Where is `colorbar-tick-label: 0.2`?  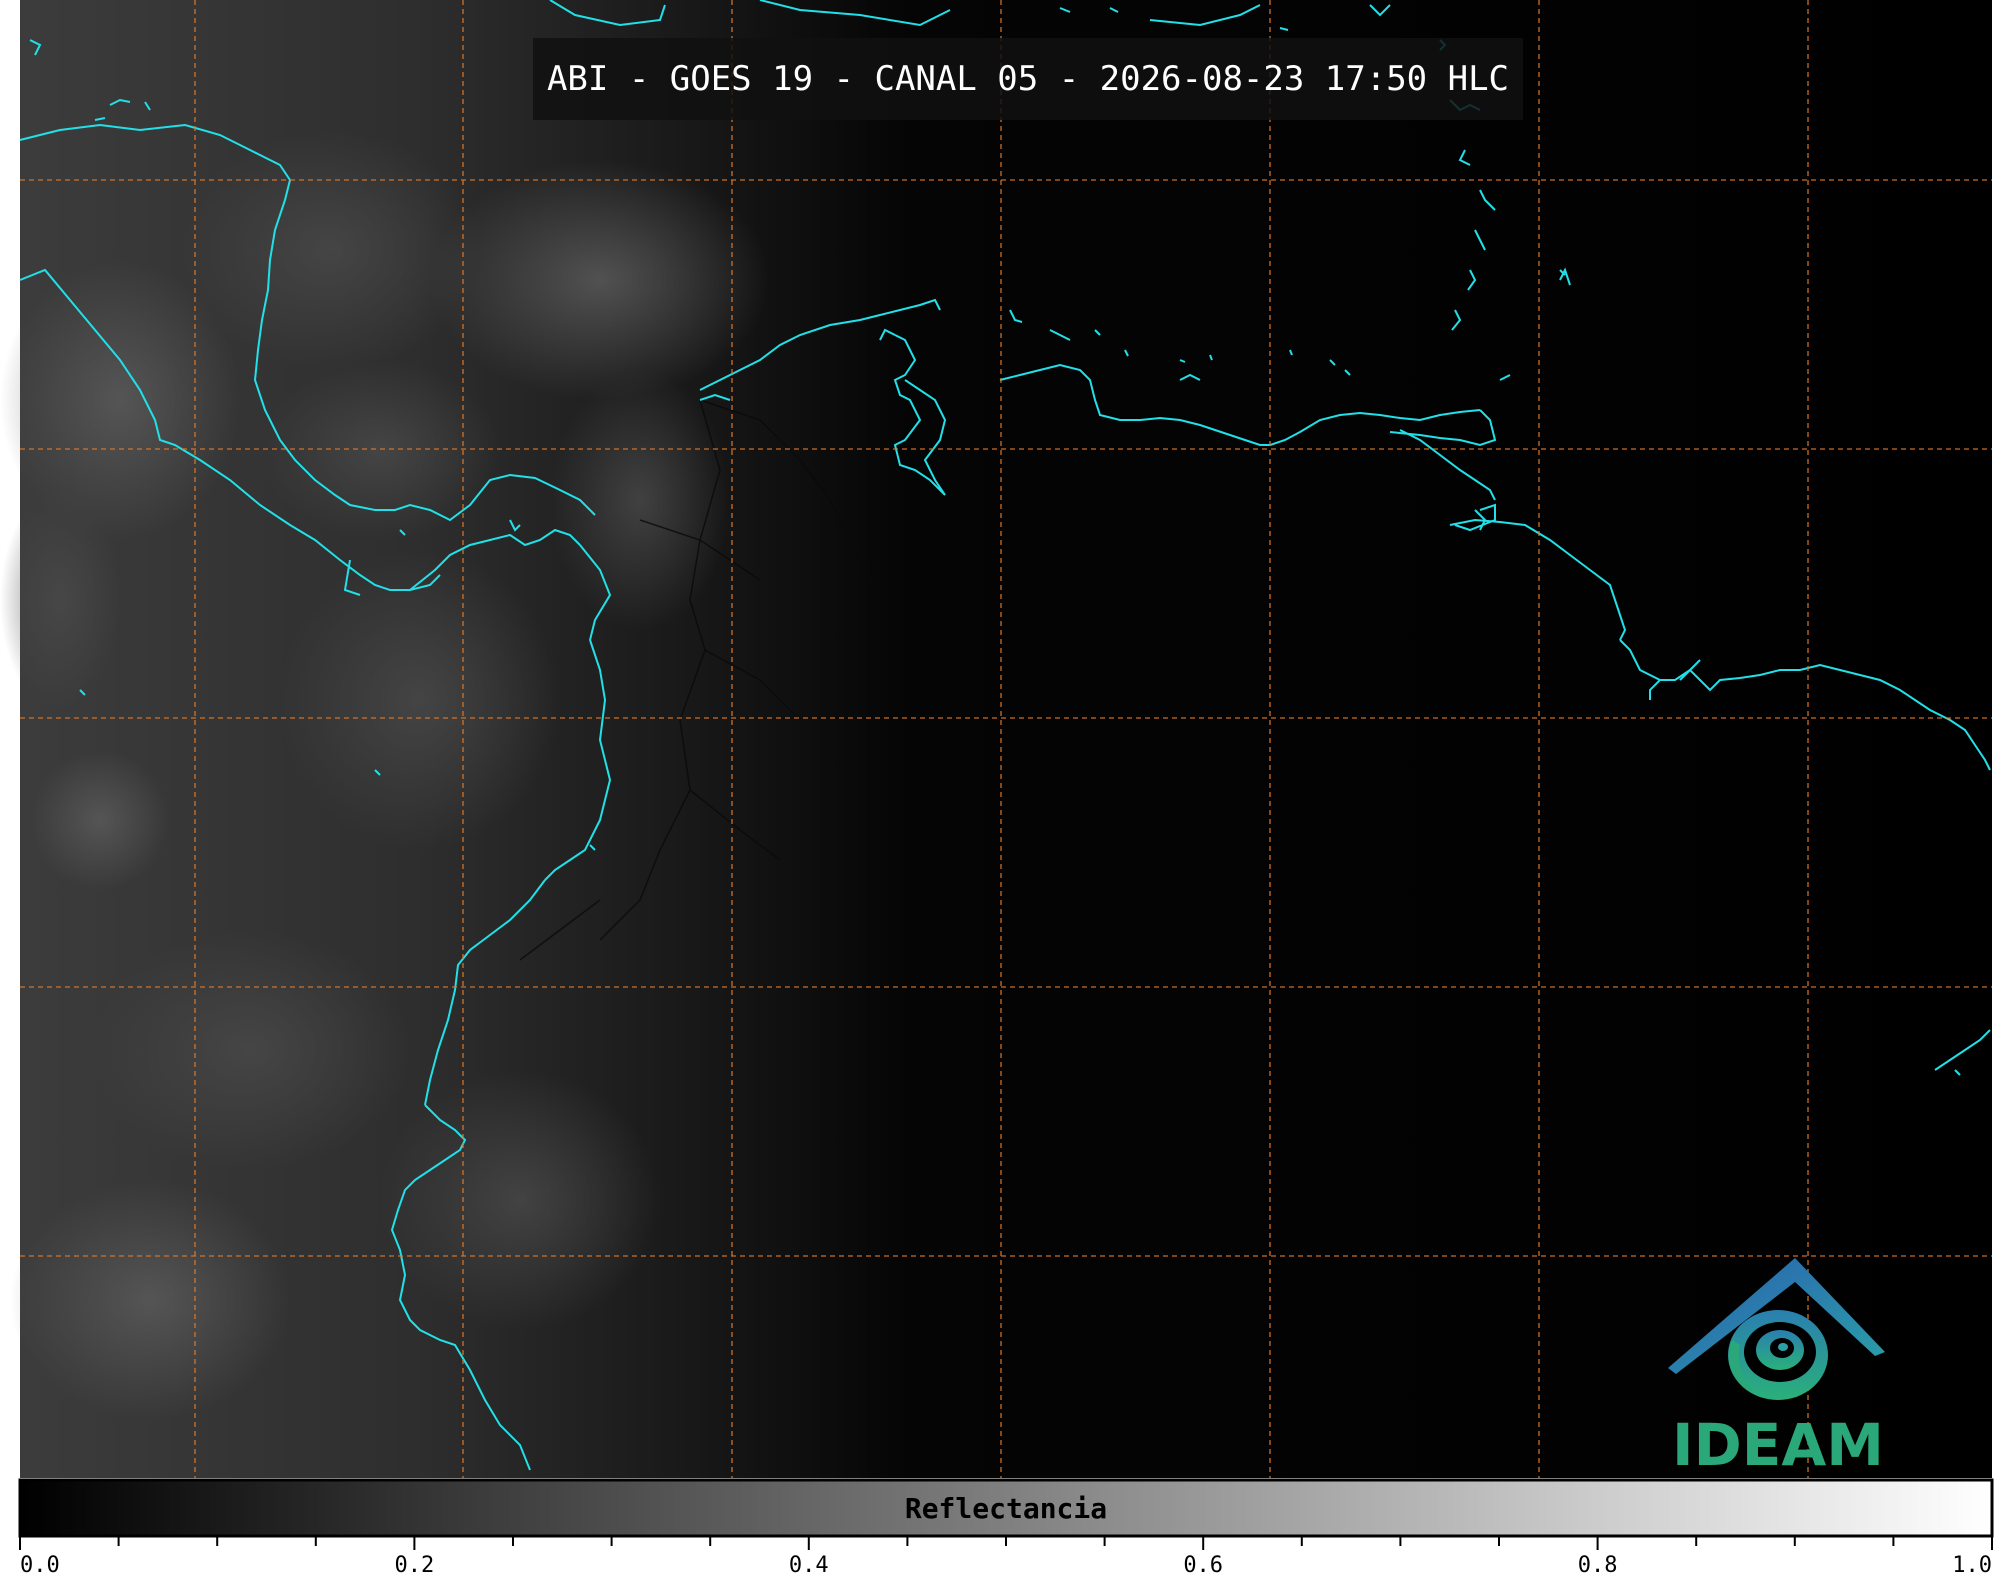 colorbar-tick-label: 0.2 is located at coordinates (415, 1565).